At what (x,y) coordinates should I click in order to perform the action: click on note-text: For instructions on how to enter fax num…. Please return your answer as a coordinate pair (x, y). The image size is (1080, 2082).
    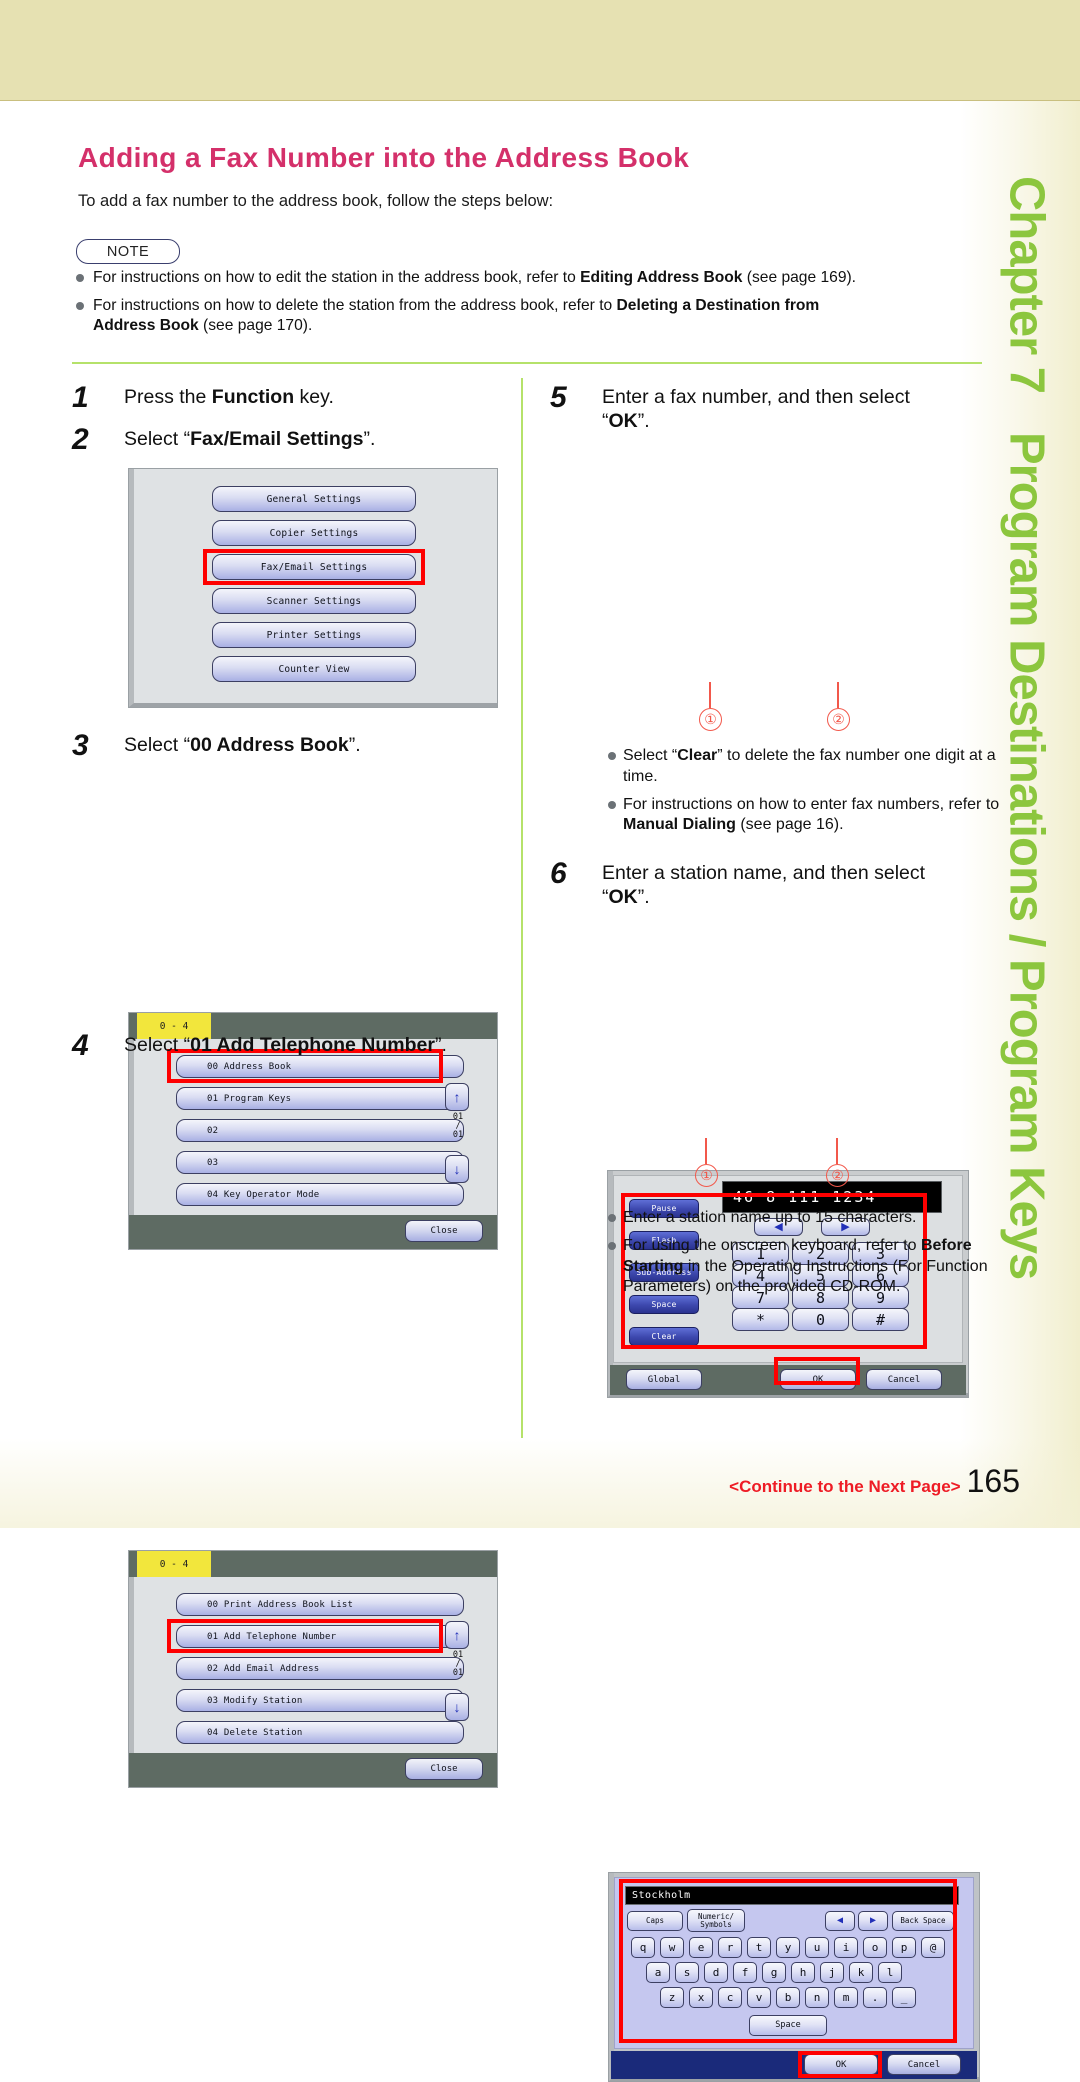
    Looking at the image, I should click on (811, 814).